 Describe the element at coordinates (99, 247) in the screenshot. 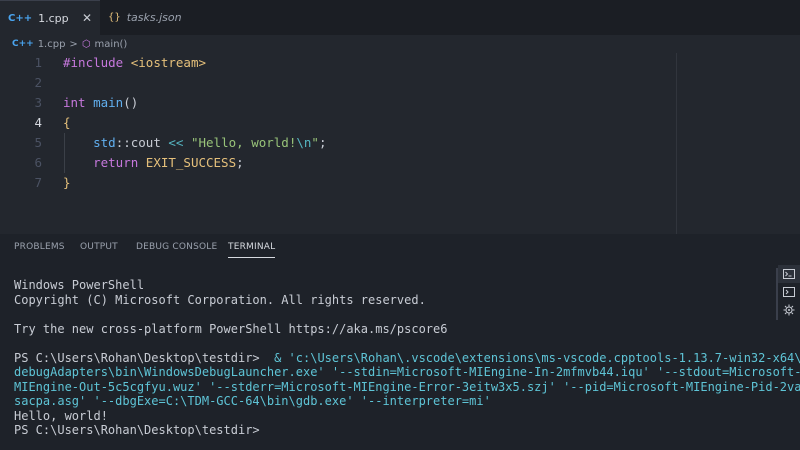

I see `tab-output: OUTPUT` at that location.